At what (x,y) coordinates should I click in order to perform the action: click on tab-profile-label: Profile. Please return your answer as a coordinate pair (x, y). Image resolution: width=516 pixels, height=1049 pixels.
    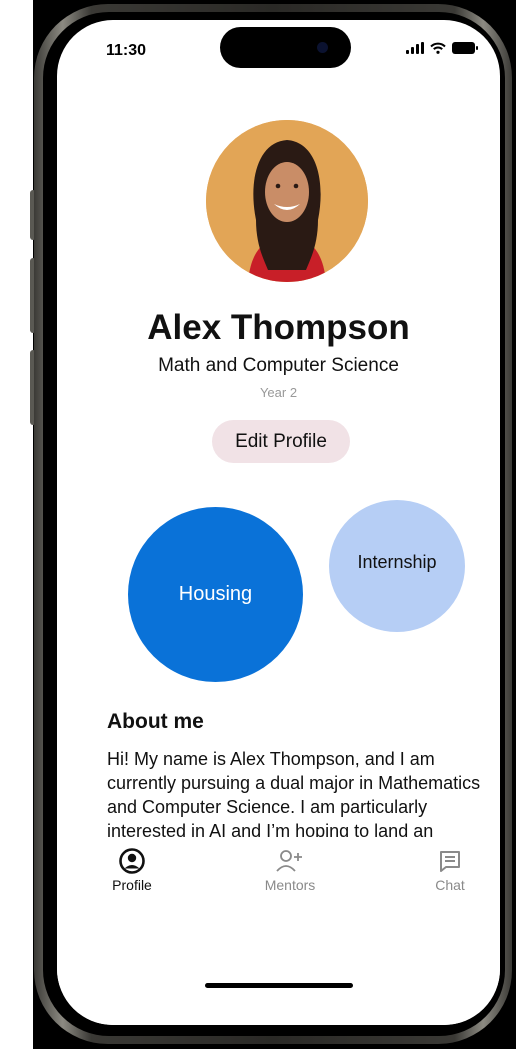
    Looking at the image, I should click on (132, 885).